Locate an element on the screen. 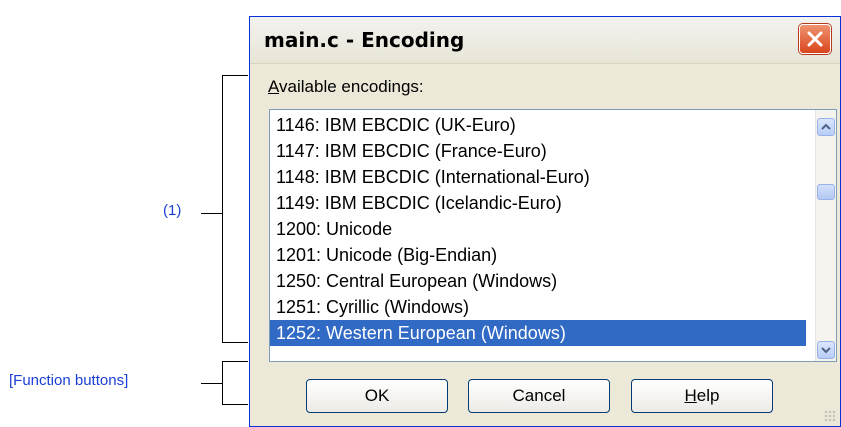  encoding-list-item: 1250: Central European (Windows) is located at coordinates (538, 281).